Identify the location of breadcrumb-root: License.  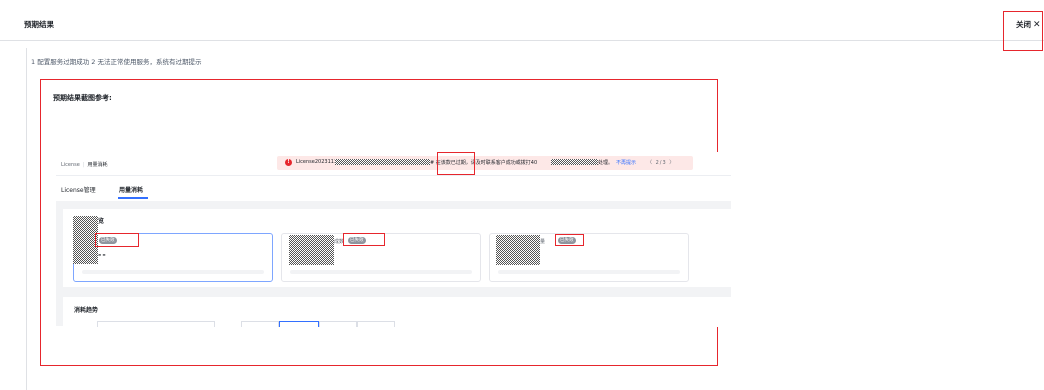
(70, 165).